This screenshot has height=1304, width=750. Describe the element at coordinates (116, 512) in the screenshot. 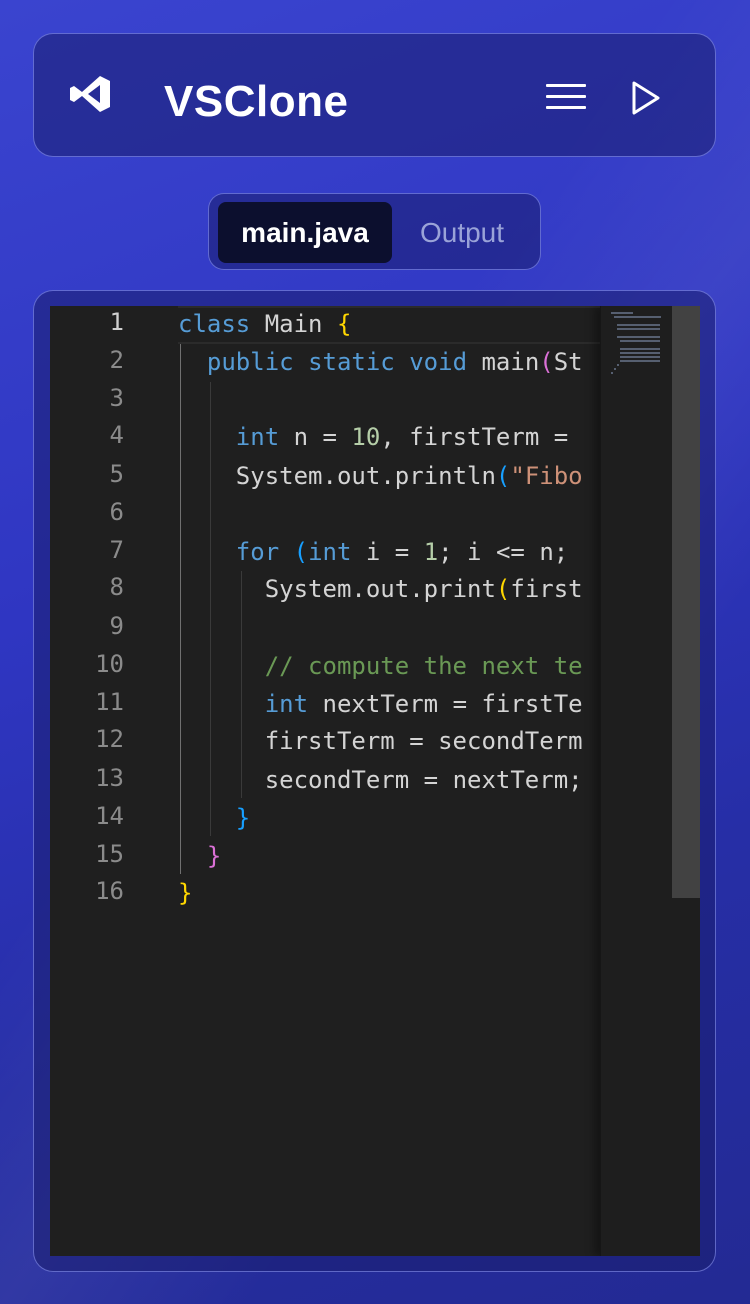

I see `line-number: 6` at that location.